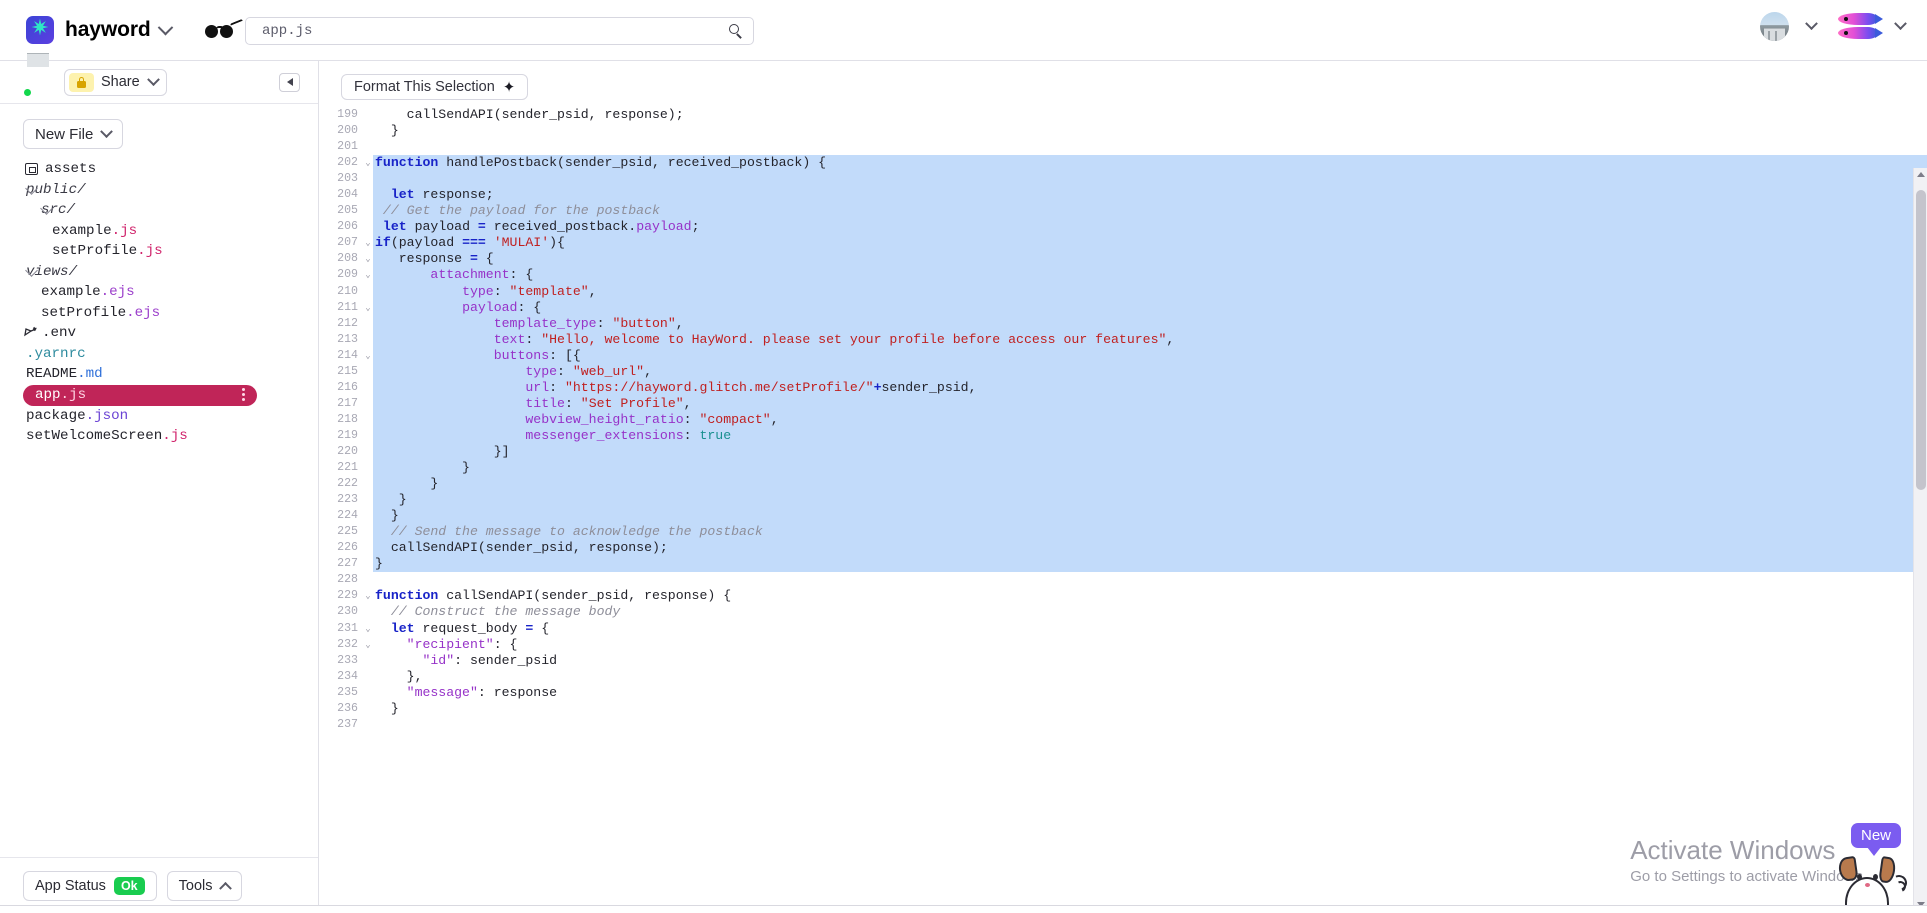 The image size is (1927, 913). I want to click on project-menu: ✷ hayword, so click(99, 30).